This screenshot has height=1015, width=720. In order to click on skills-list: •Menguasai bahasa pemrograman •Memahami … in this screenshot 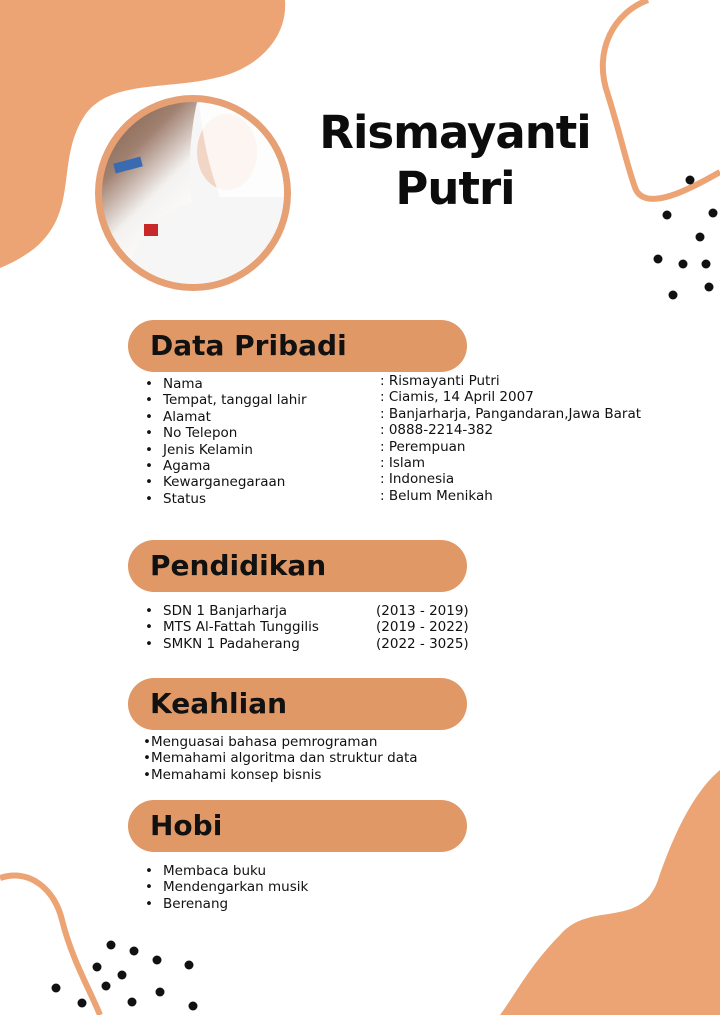, I will do `click(280, 758)`.